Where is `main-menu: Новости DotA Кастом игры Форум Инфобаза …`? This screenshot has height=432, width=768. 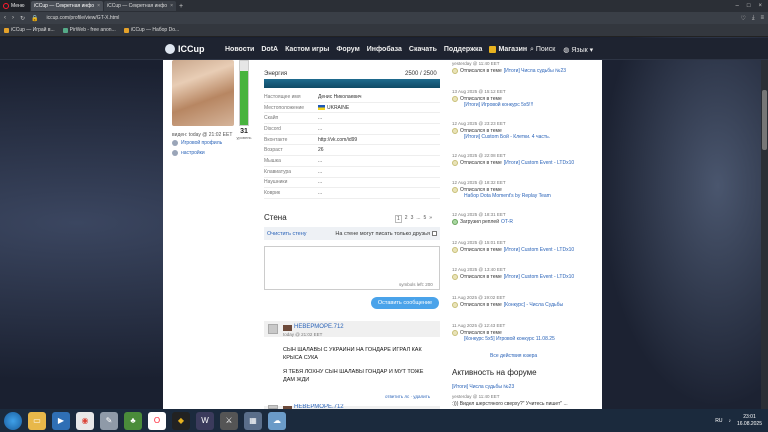
main-menu: Новости DotA Кастом игры Форум Инфобаза … is located at coordinates (376, 49).